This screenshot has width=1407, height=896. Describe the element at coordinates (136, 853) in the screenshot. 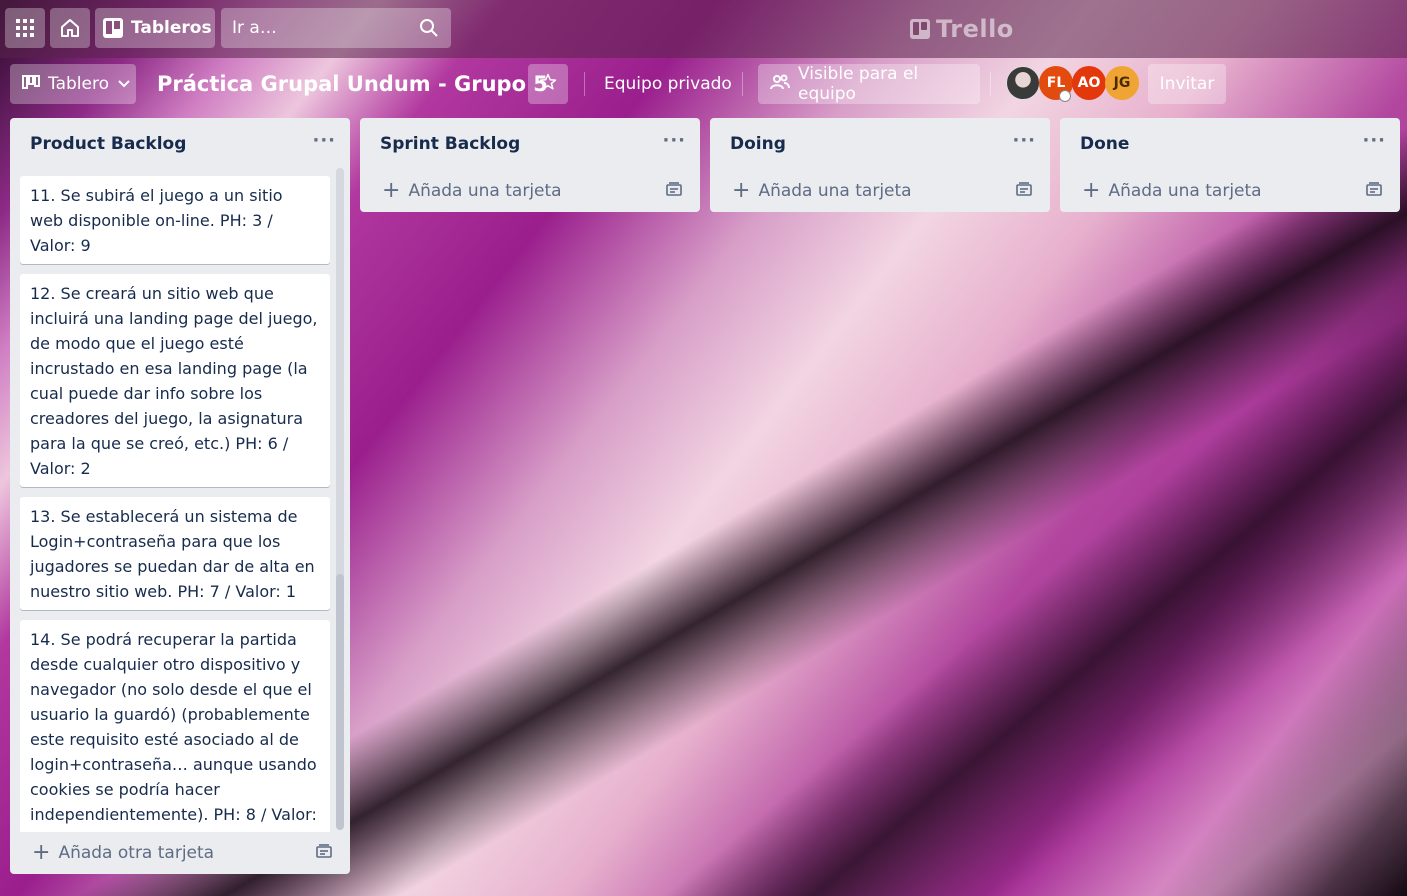

I see `add-card-label: Añada otra tarjeta` at that location.